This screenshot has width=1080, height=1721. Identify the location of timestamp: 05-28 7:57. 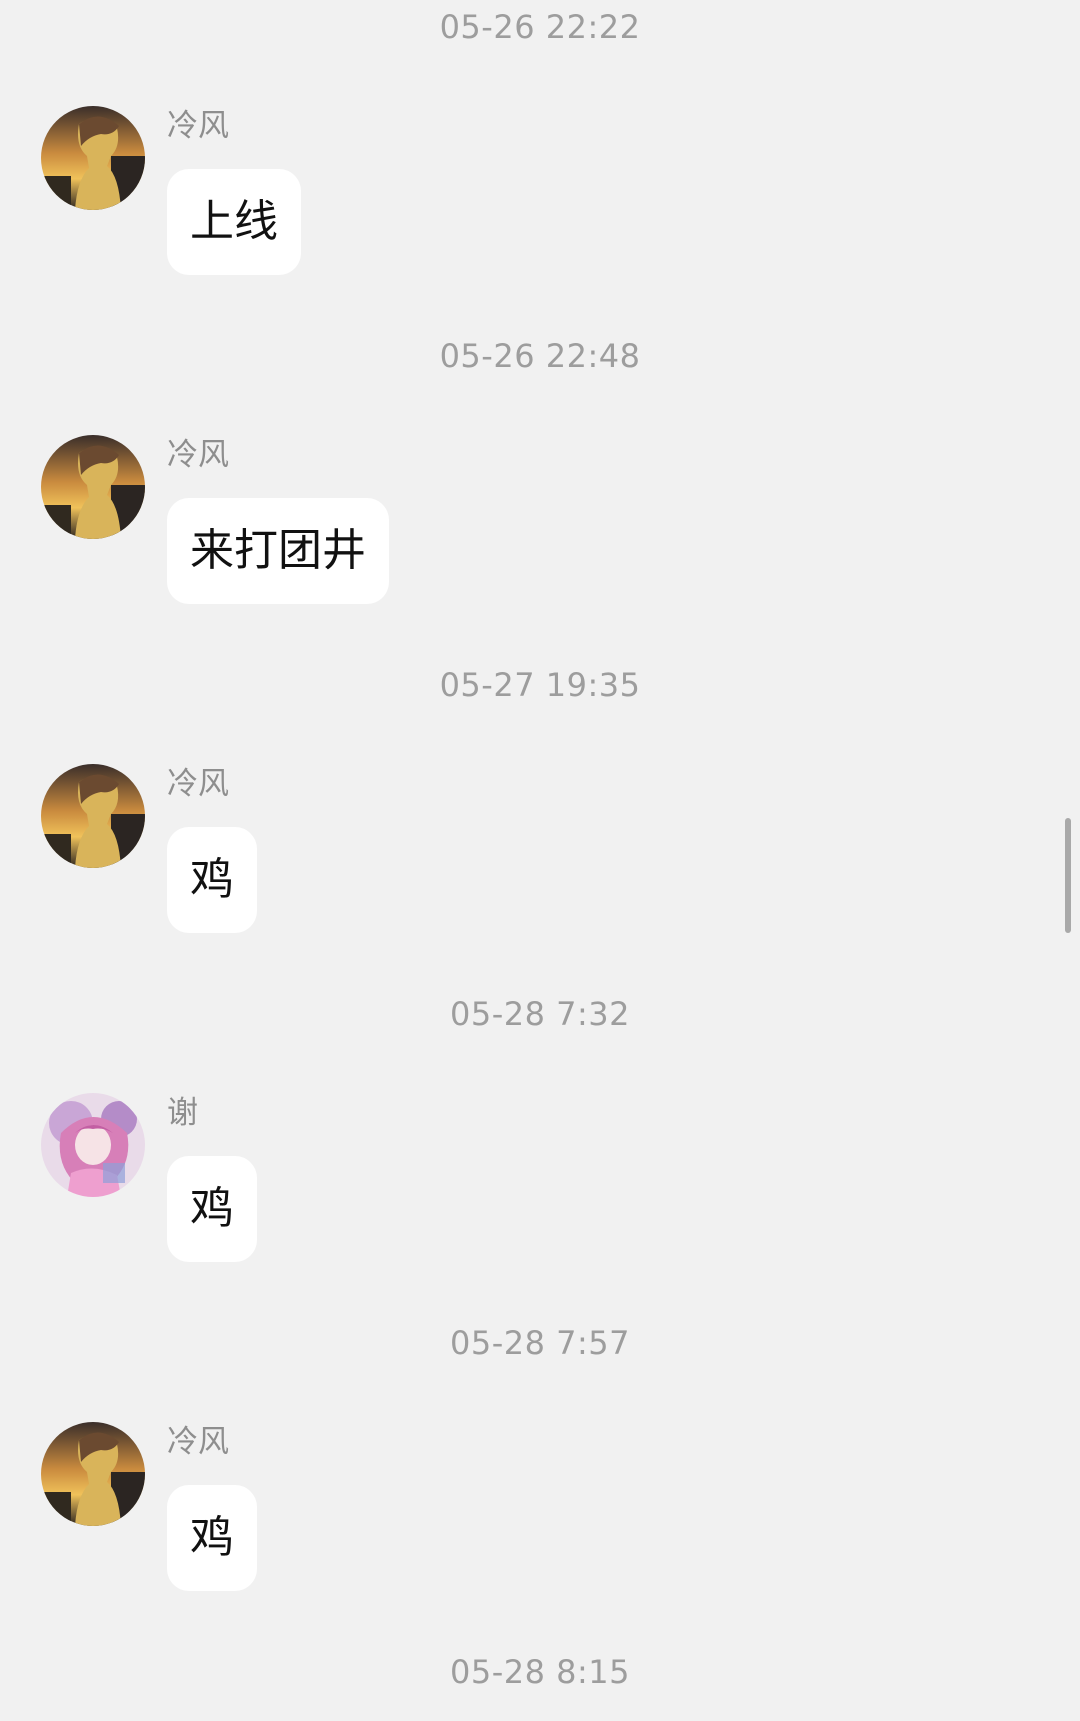
(539, 1343).